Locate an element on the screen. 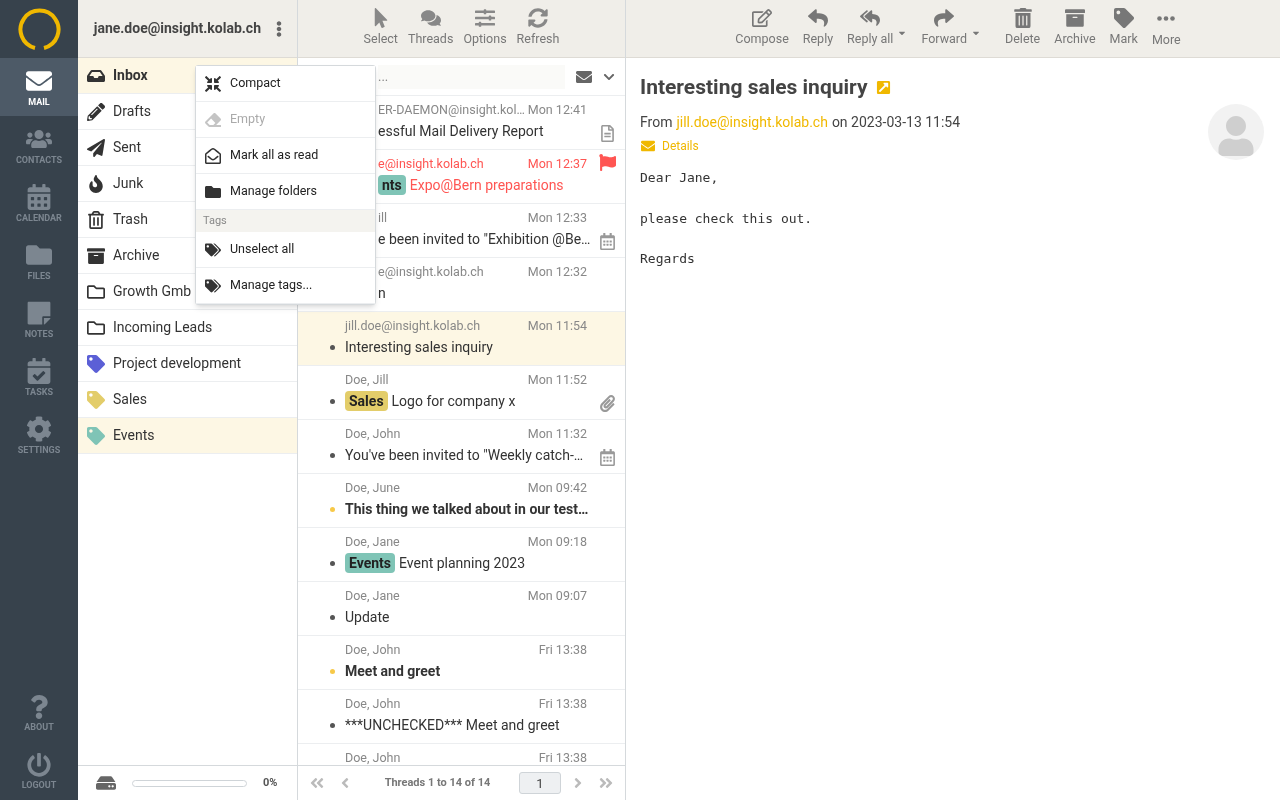 This screenshot has width=1280, height=800. sliders-icon is located at coordinates (485, 18).